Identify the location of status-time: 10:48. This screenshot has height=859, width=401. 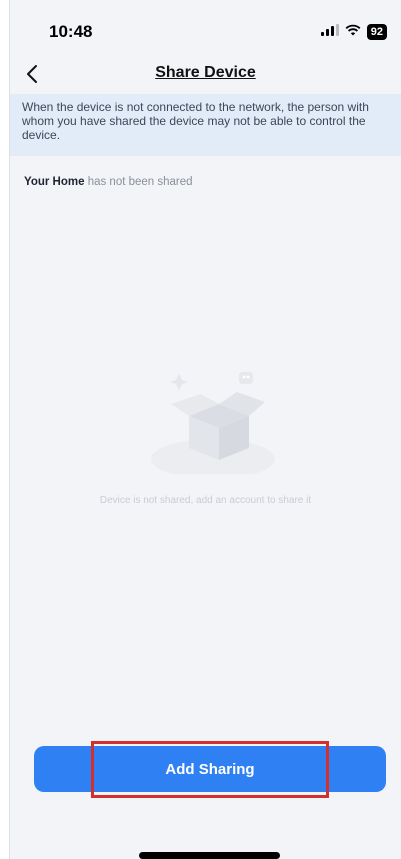
(71, 31).